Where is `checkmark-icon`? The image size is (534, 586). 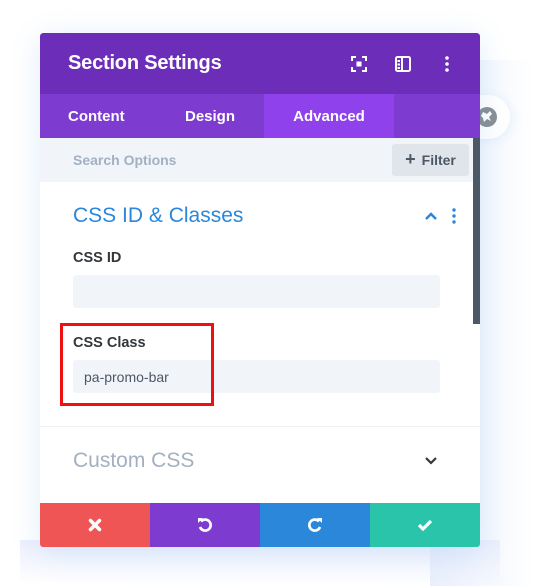
checkmark-icon is located at coordinates (425, 525).